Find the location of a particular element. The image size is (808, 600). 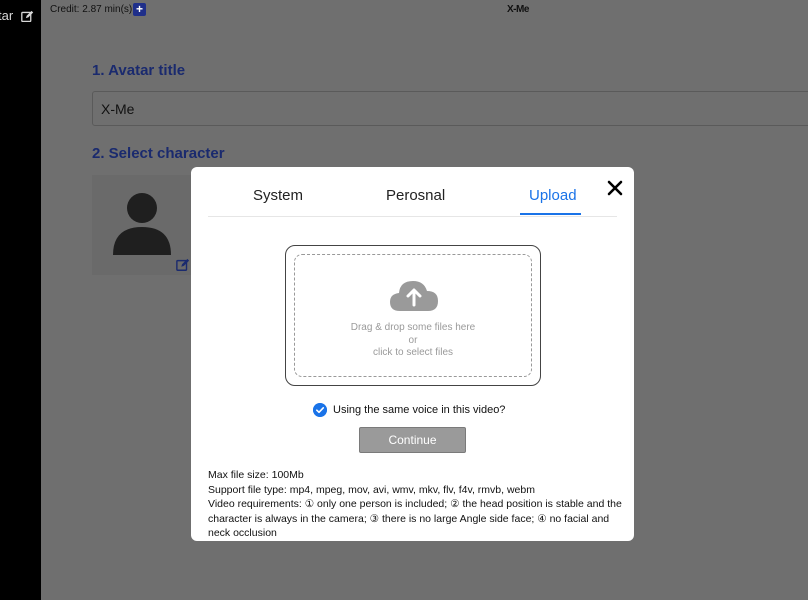

max-file-size: Max file size: 100Mb is located at coordinates (256, 475).